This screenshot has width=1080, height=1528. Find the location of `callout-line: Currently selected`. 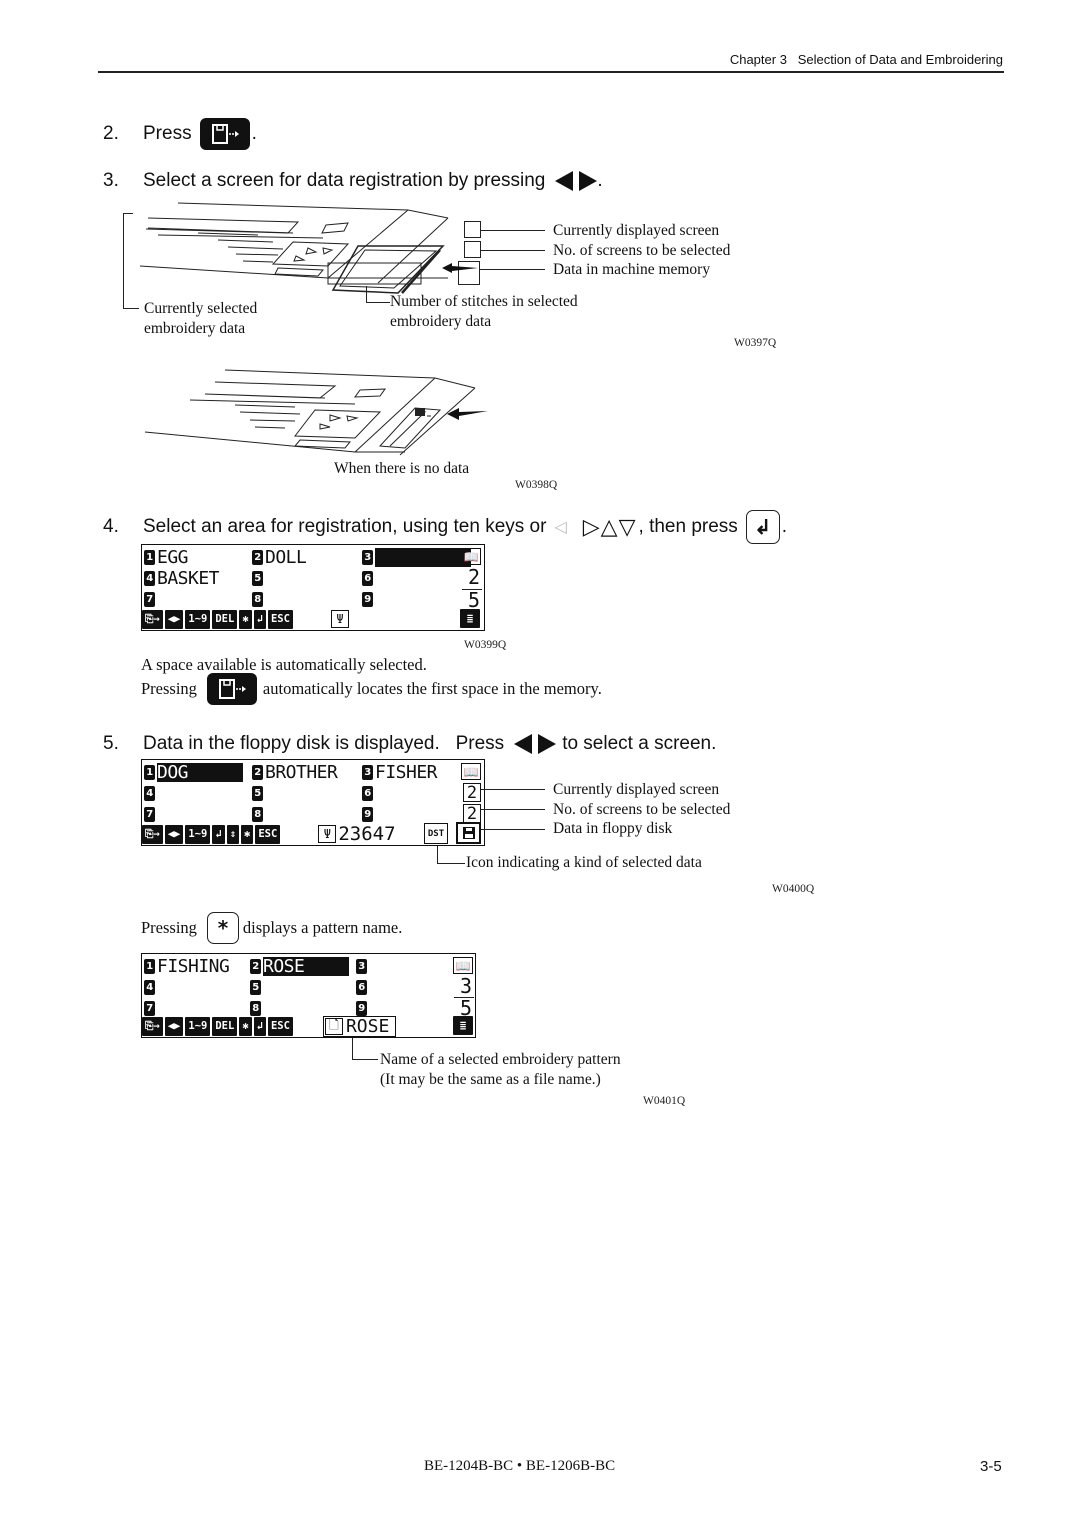

callout-line: Currently selected is located at coordinates (201, 308).